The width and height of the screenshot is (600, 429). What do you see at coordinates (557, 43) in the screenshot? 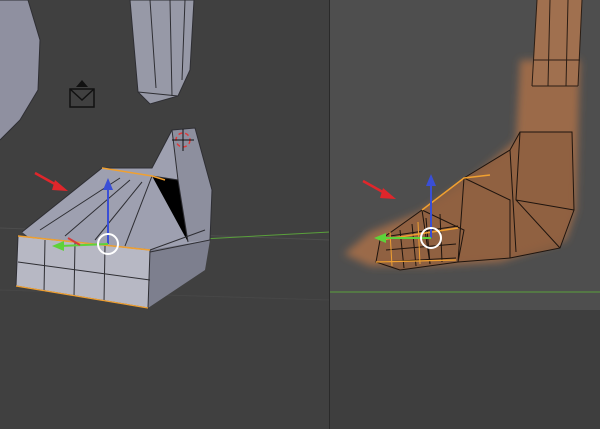
I see `leg-mesh-wire` at bounding box center [557, 43].